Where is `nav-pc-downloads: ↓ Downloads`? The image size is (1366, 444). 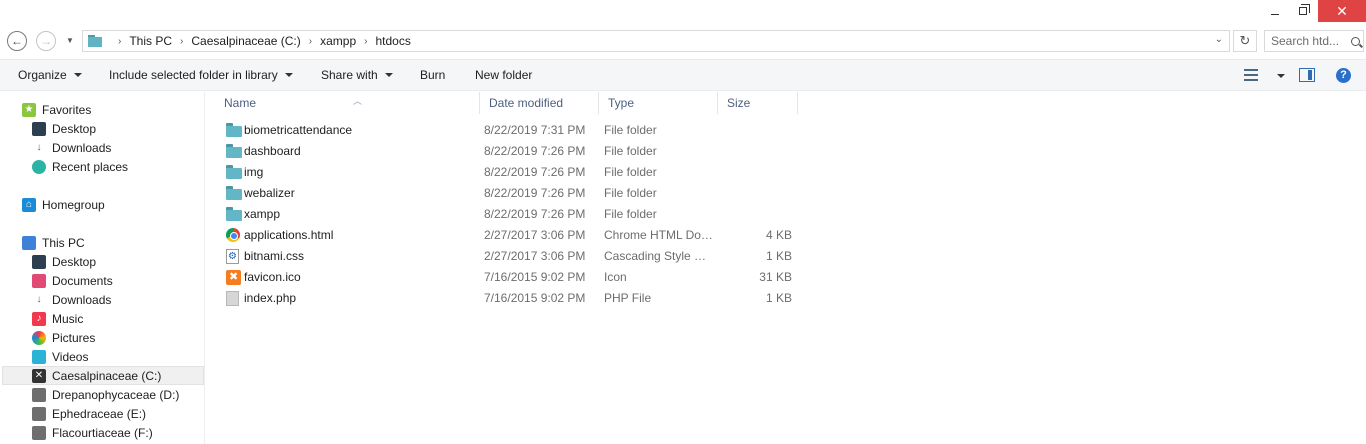
nav-pc-downloads: ↓ Downloads is located at coordinates (72, 299).